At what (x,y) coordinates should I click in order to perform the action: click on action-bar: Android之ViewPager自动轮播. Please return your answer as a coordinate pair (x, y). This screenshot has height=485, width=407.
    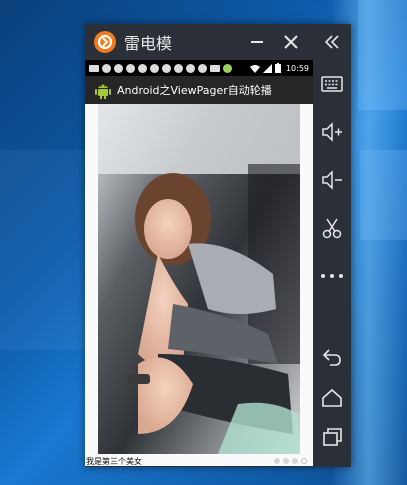
    Looking at the image, I should click on (199, 90).